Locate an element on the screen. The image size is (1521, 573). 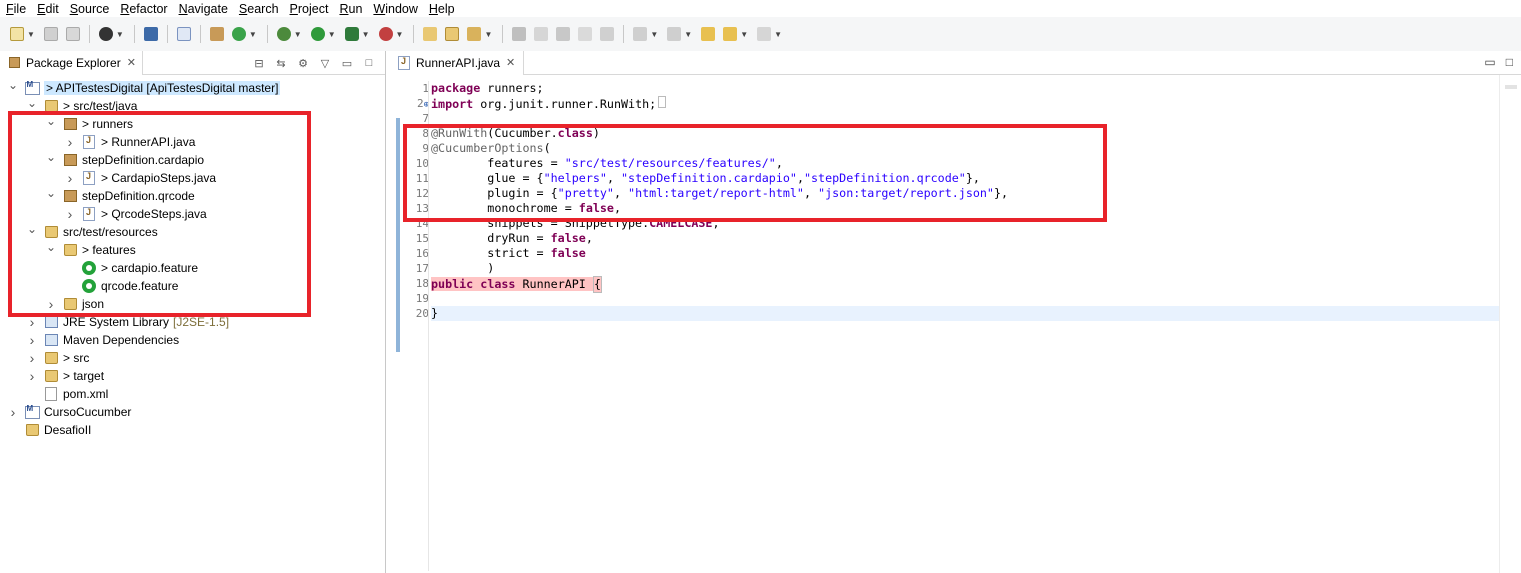
block-select-icon is located at coordinates (563, 34).